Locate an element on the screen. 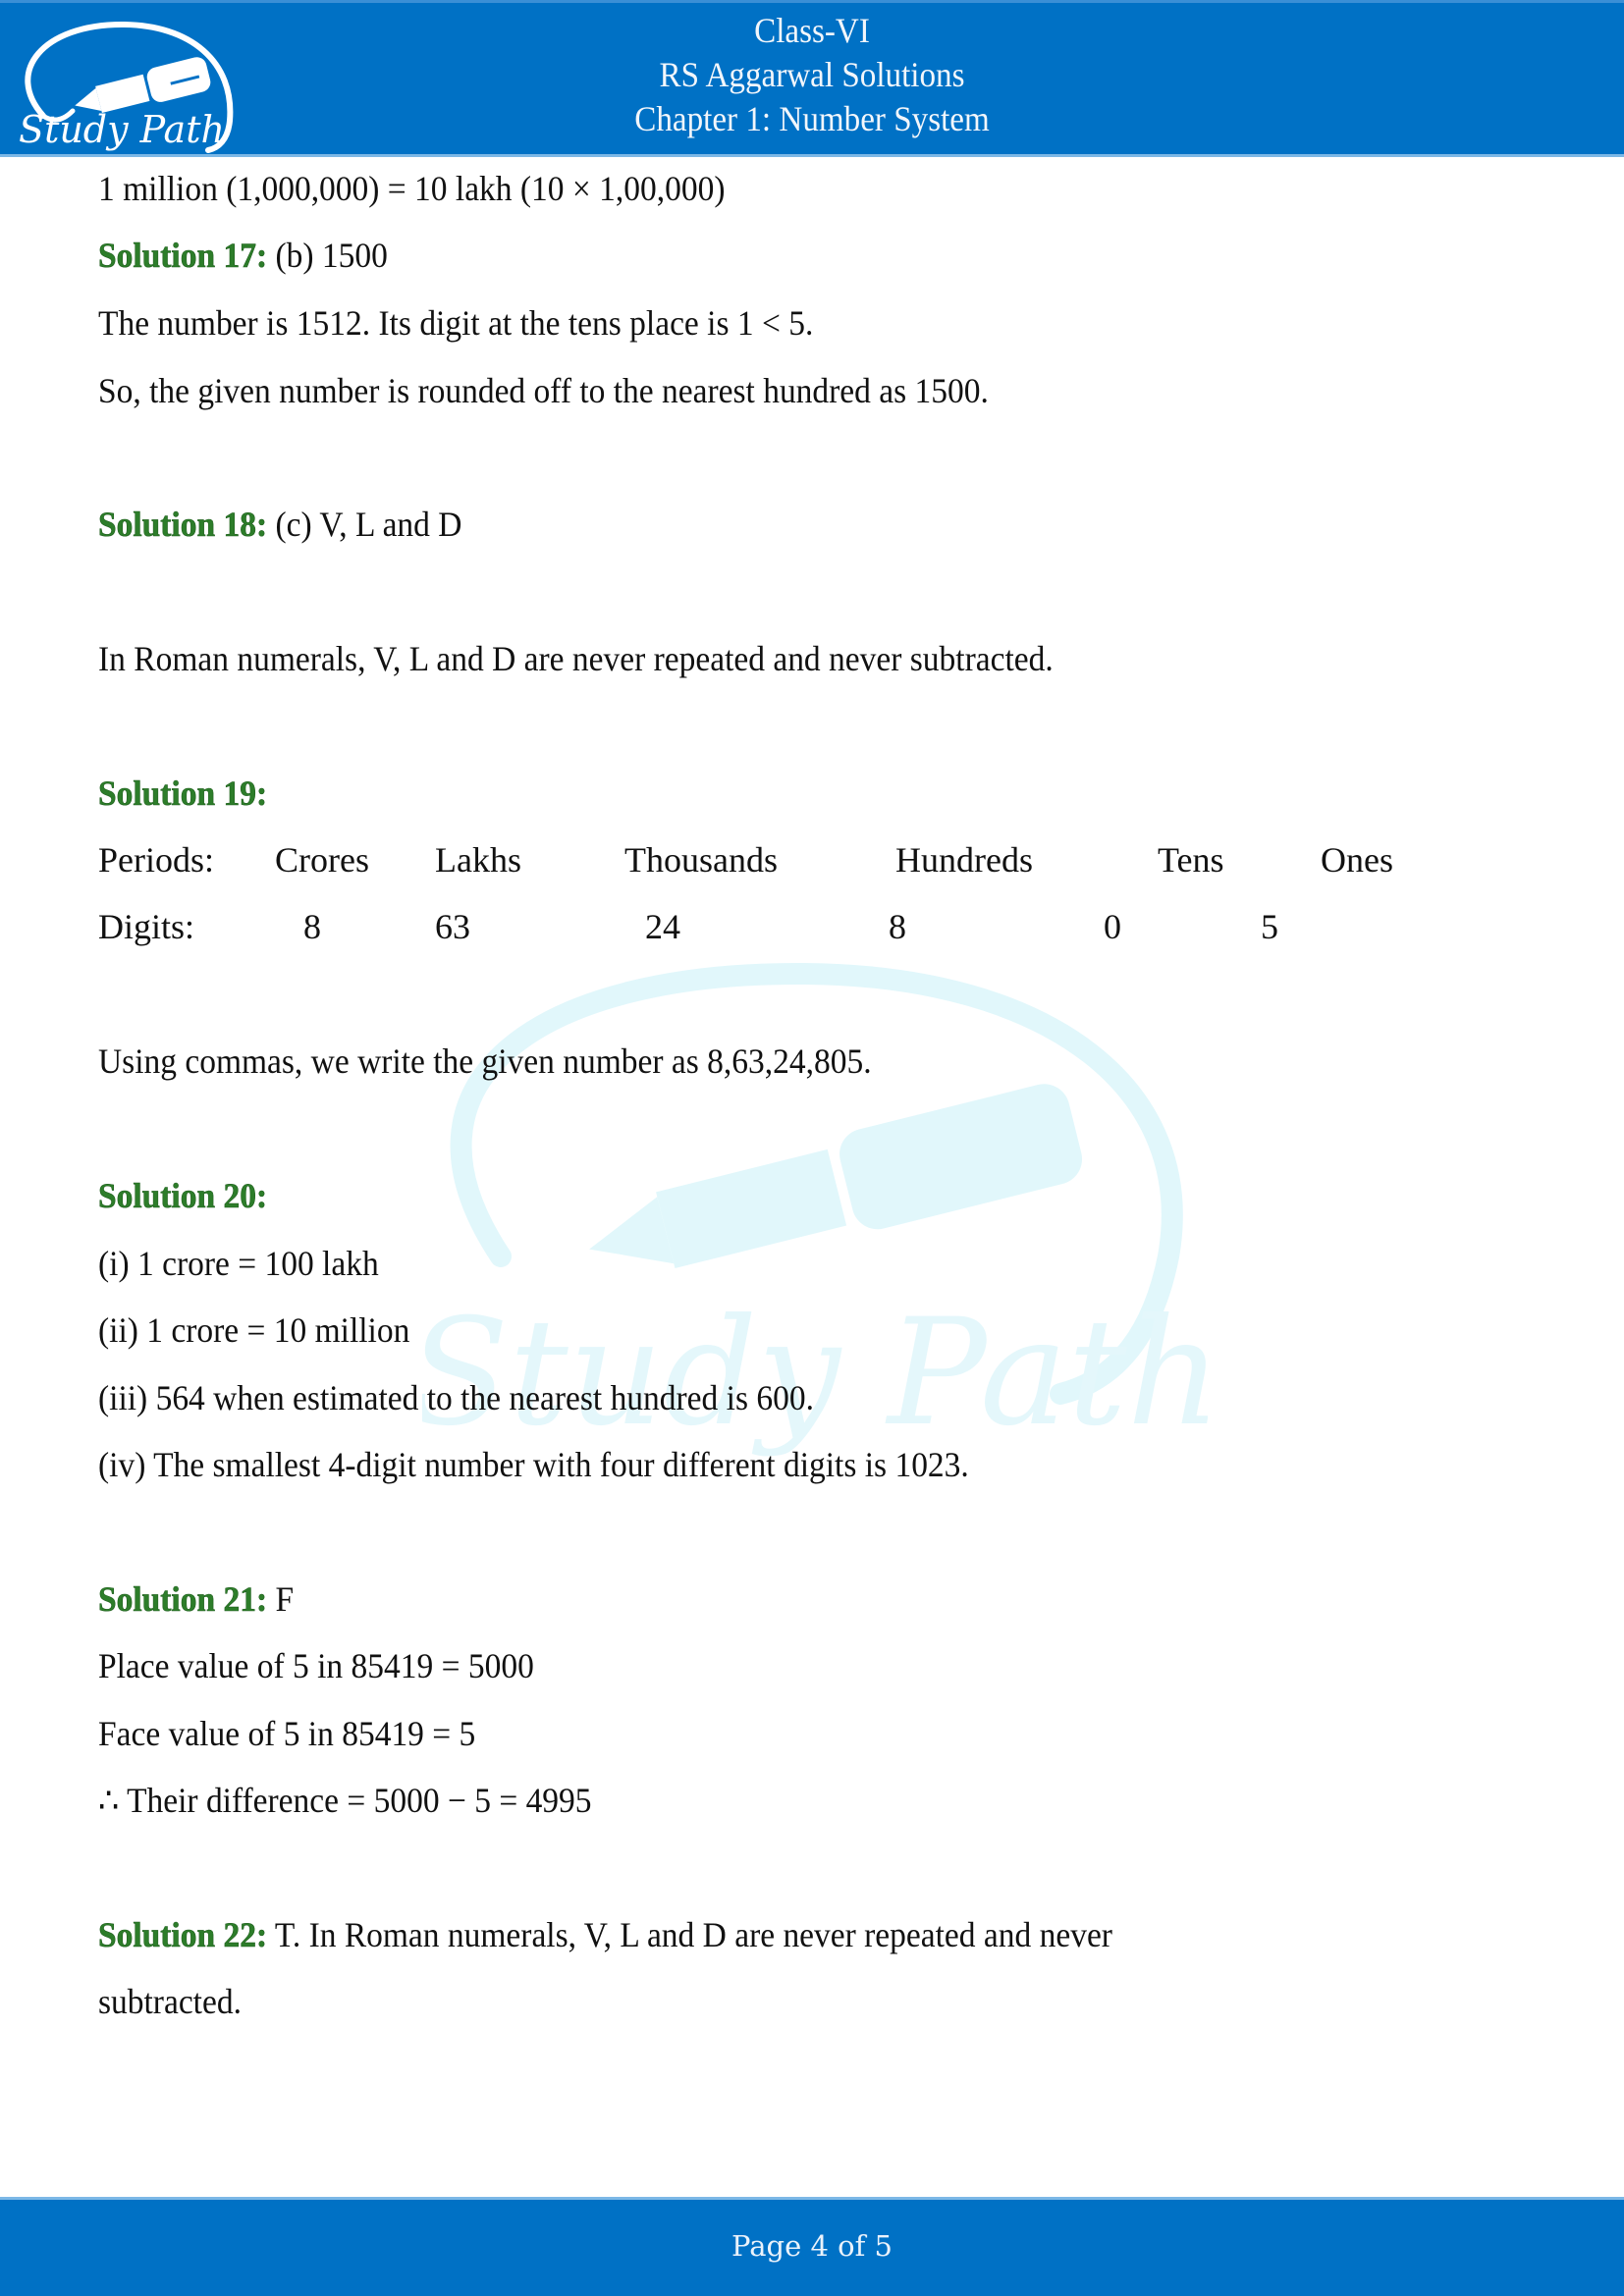 This screenshot has width=1624, height=2296. page-number: Page 4 of 5 is located at coordinates (812, 2246).